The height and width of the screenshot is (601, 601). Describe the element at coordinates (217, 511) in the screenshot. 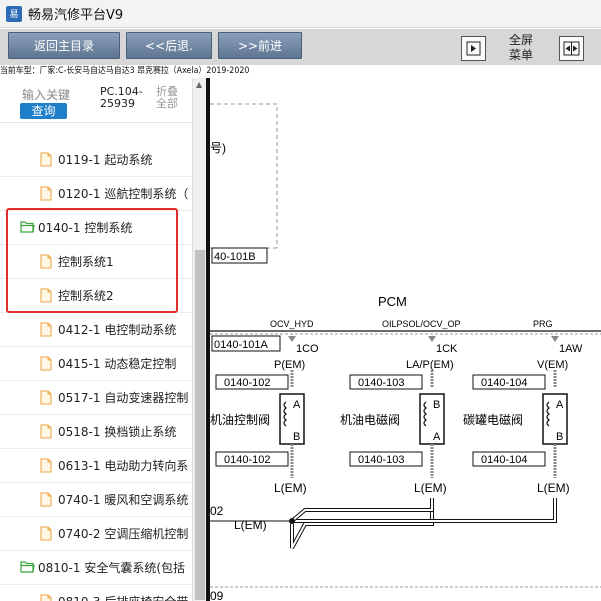

I see `row-label-left: 02` at that location.